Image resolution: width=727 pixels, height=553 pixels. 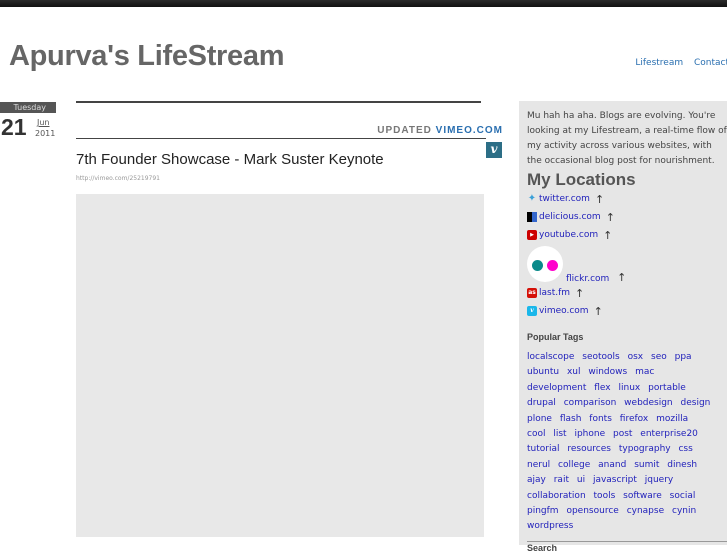 What do you see at coordinates (532, 198) in the screenshot?
I see `twitter-icon: ✦` at bounding box center [532, 198].